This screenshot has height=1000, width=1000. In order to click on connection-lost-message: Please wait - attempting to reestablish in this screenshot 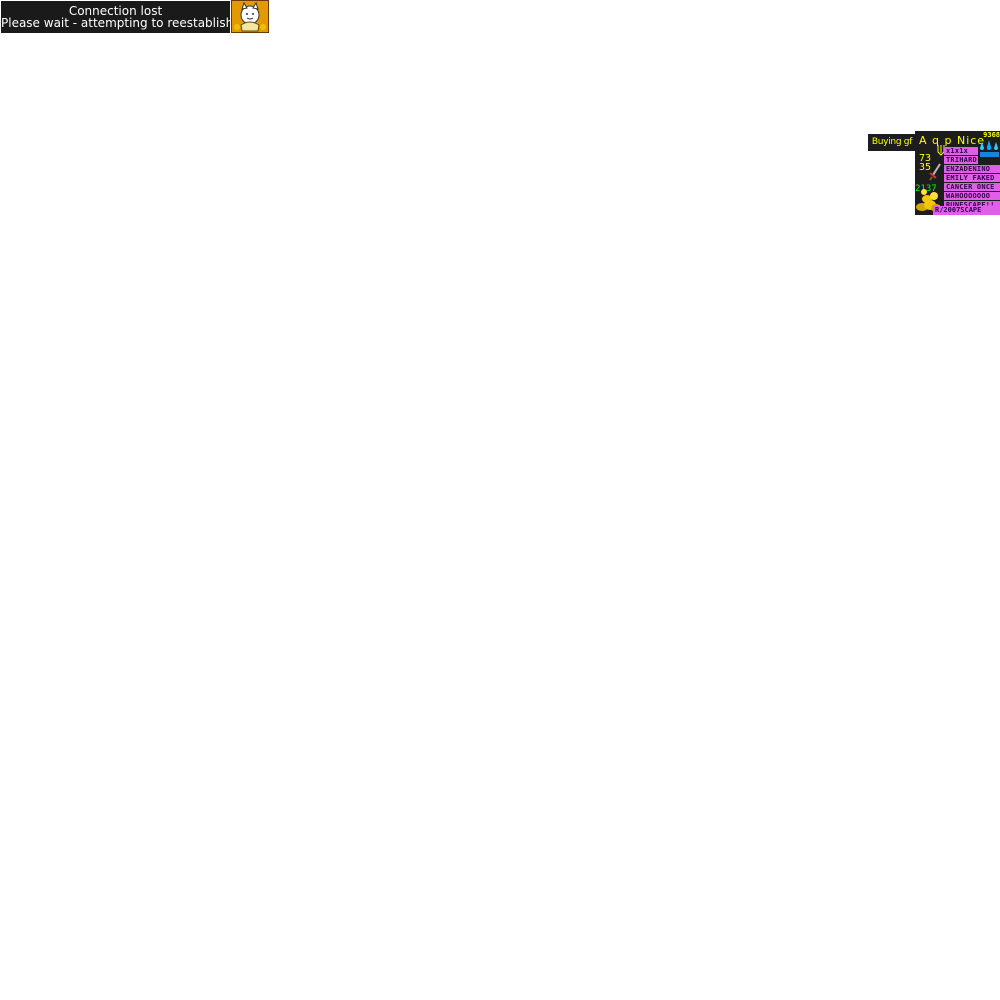, I will do `click(117, 23)`.